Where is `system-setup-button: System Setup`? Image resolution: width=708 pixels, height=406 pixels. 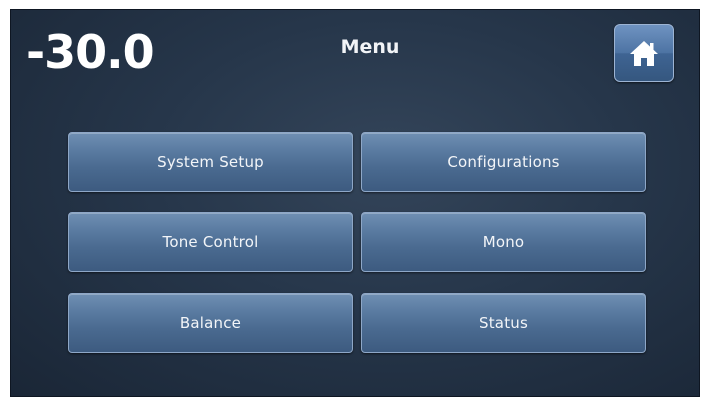 system-setup-button: System Setup is located at coordinates (210, 162).